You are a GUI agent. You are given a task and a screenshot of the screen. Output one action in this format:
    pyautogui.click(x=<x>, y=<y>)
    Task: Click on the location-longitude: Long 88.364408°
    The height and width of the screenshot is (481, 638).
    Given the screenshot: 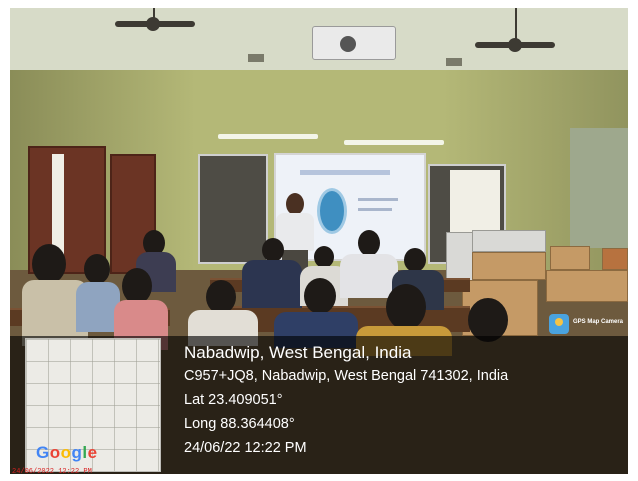 What is the action you would take?
    pyautogui.click(x=239, y=424)
    